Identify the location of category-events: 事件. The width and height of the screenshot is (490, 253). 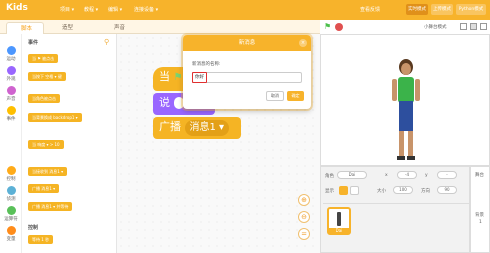
(11, 114).